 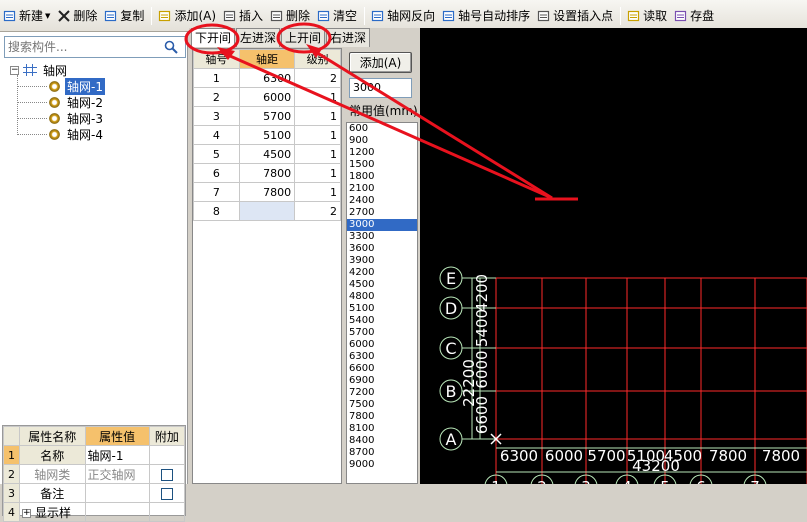 I want to click on axis-distance-cell: 4500, so click(x=267, y=154).